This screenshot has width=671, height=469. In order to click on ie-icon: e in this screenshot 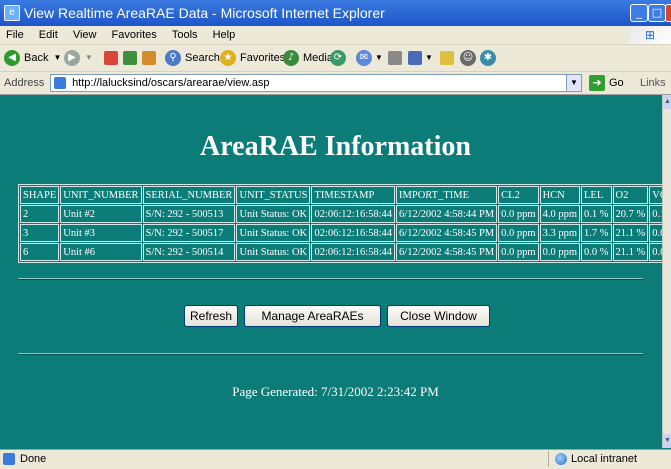, I will do `click(12, 13)`.